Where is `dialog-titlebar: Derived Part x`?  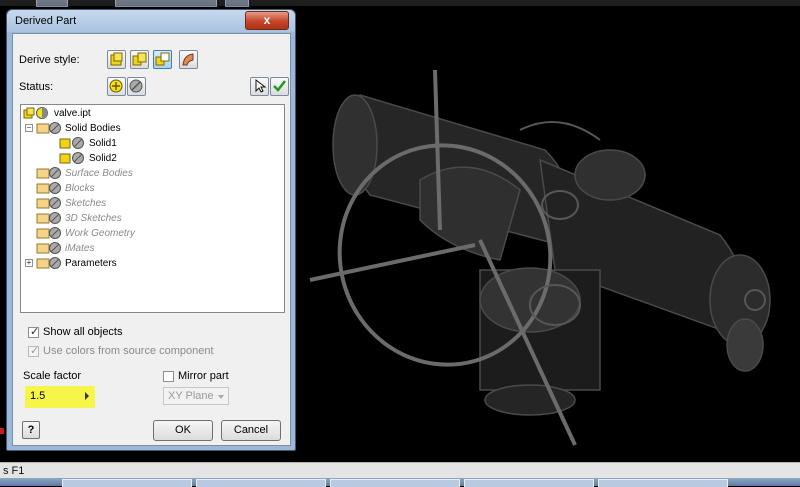 dialog-titlebar: Derived Part x is located at coordinates (151, 21).